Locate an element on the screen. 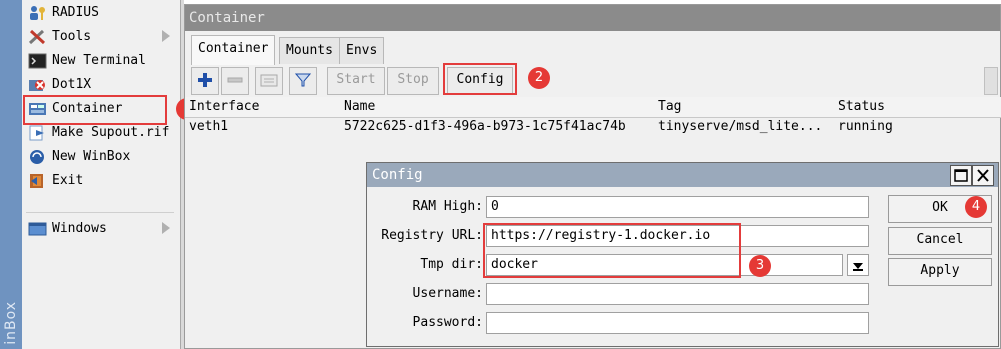  menu-item-dot1x: Dot1X is located at coordinates (101, 85).